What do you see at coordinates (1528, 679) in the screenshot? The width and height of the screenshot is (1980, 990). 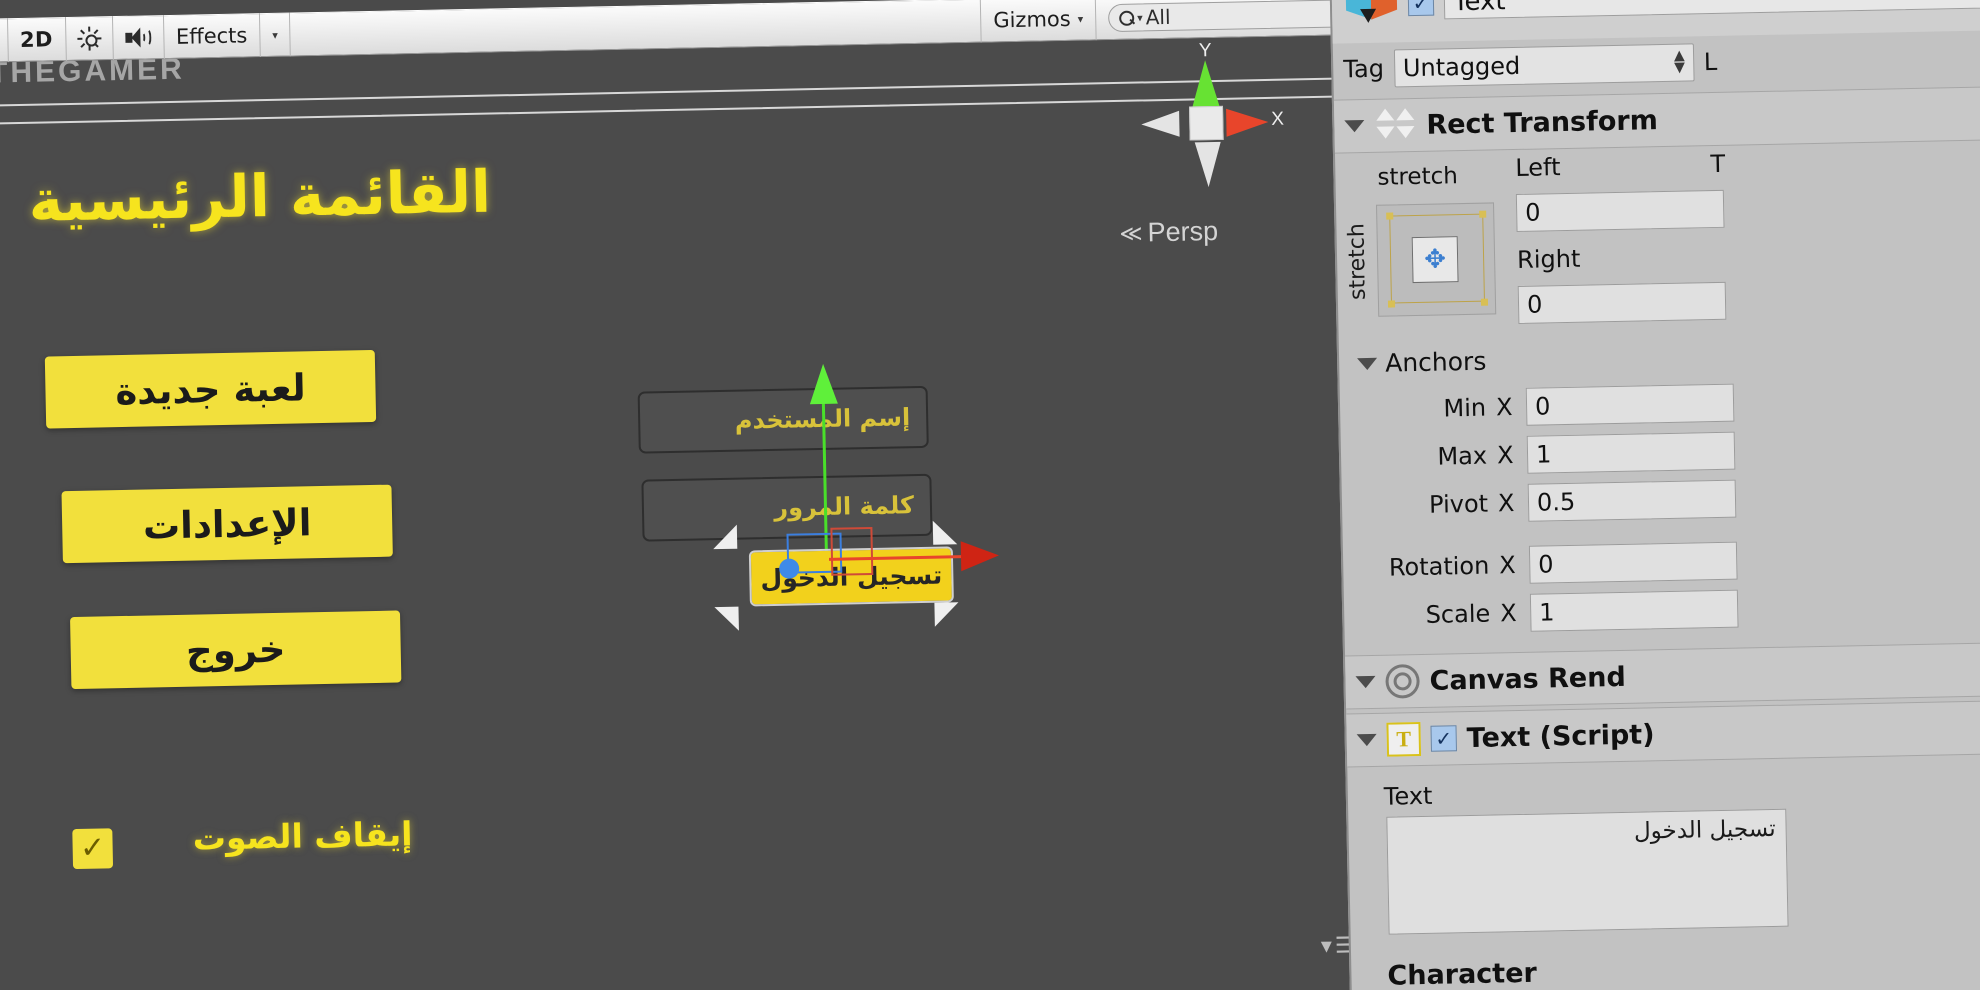 I see `component-name-canvas-renderer: Canvas Rend` at bounding box center [1528, 679].